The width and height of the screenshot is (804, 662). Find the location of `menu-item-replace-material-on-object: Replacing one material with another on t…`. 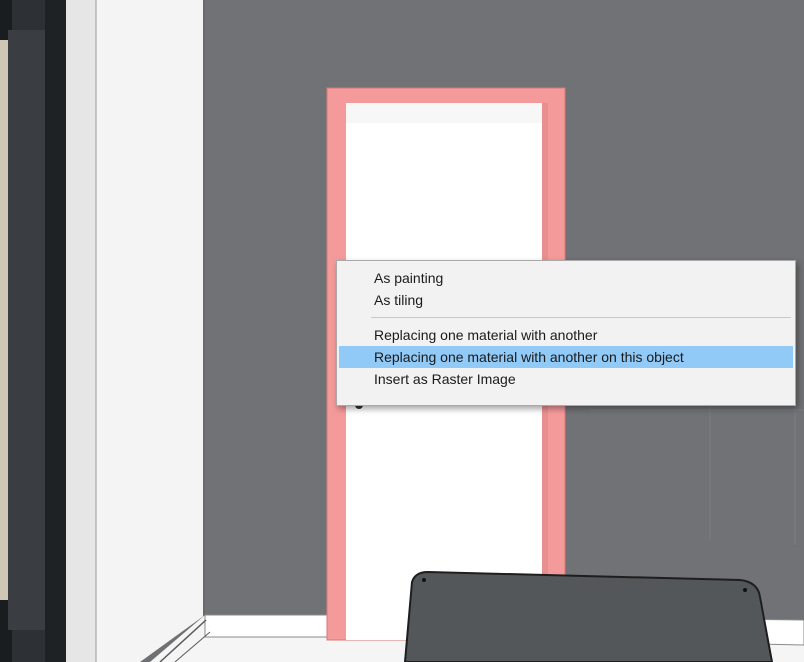

menu-item-replace-material-on-object: Replacing one material with another on t… is located at coordinates (566, 357).